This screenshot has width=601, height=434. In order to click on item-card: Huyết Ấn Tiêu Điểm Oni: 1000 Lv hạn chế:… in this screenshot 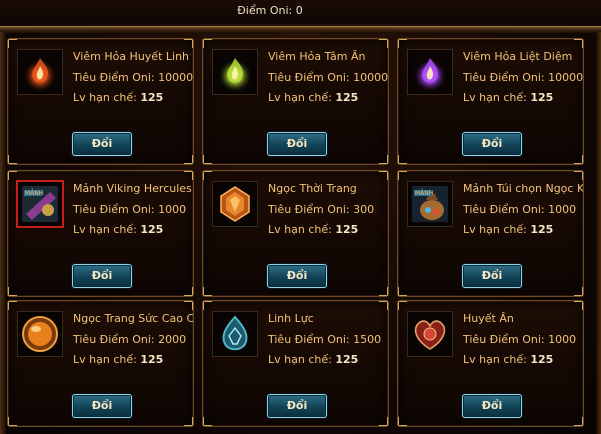, I will do `click(490, 363)`.